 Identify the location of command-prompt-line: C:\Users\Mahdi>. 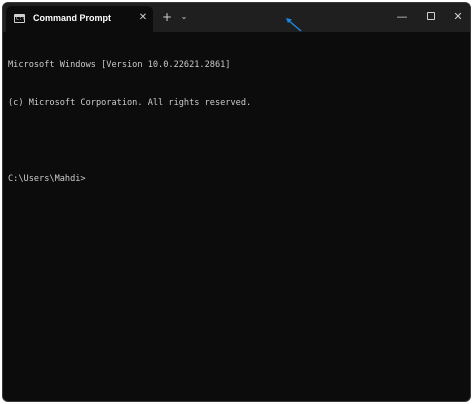
(237, 179).